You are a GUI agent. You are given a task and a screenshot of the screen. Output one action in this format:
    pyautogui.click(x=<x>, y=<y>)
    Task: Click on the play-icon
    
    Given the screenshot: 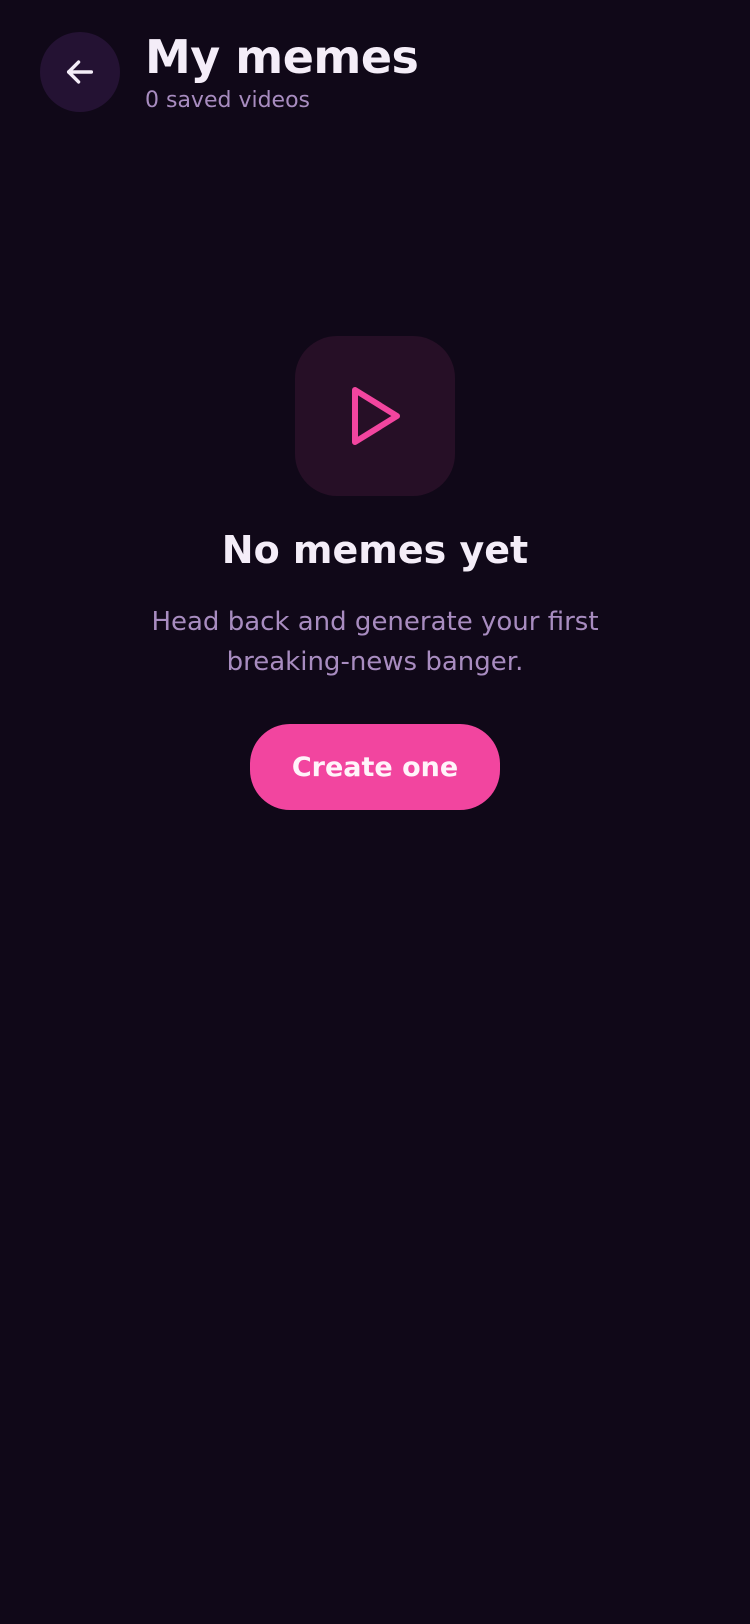 What is the action you would take?
    pyautogui.click(x=376, y=416)
    